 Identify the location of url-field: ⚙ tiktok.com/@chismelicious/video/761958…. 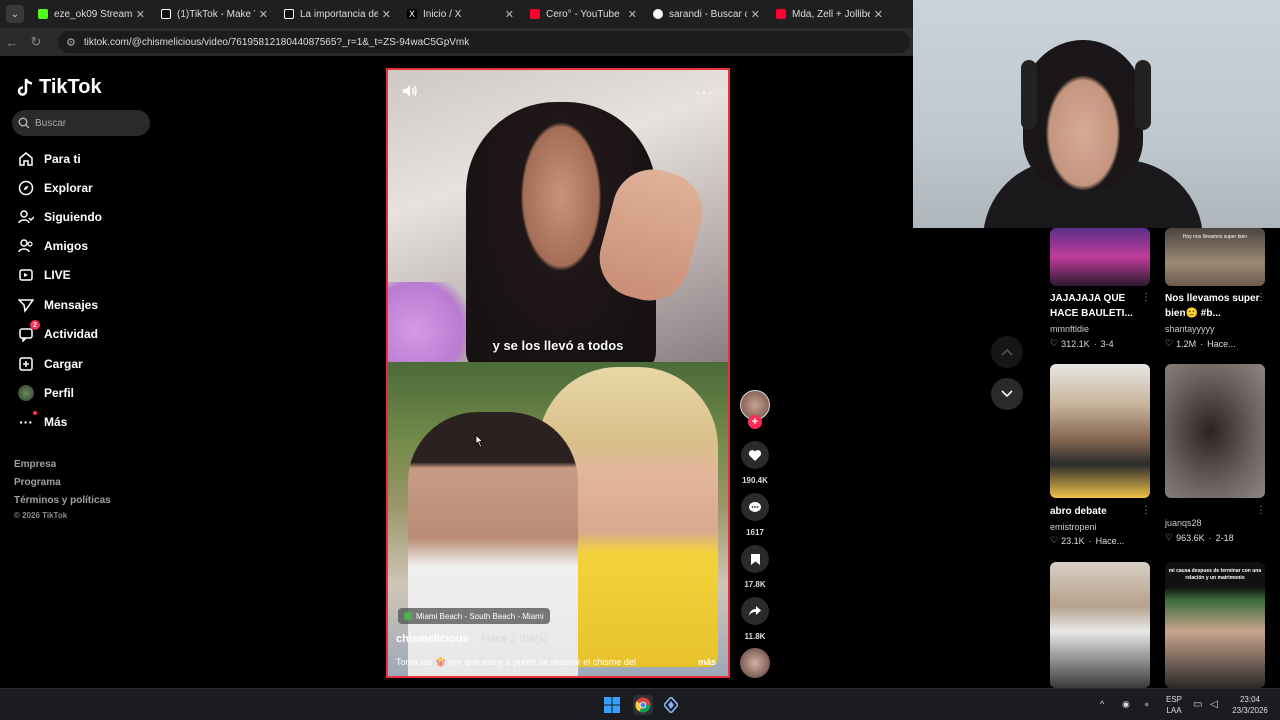
(484, 42).